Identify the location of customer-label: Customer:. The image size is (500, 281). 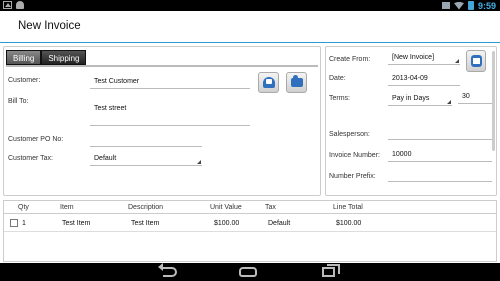
(24, 80).